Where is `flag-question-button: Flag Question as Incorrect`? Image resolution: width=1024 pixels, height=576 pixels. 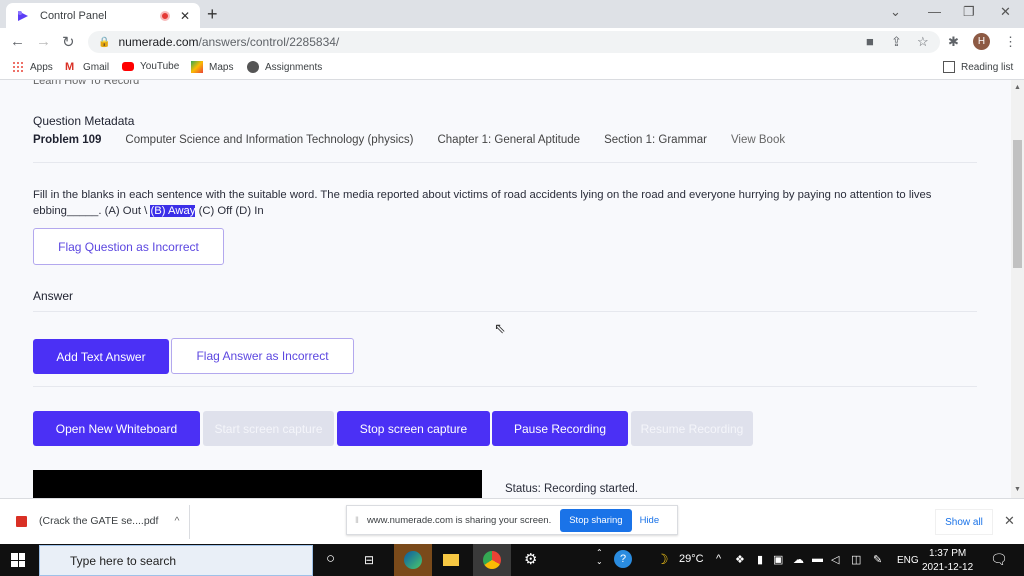 flag-question-button: Flag Question as Incorrect is located at coordinates (128, 246).